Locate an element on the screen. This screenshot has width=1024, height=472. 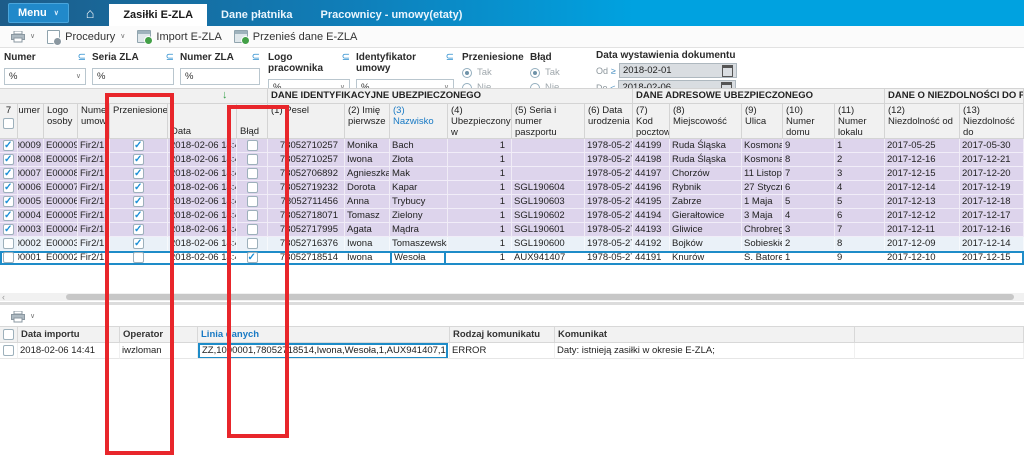
grid-cell-nazwisko: Wesoła is located at coordinates (419, 258).